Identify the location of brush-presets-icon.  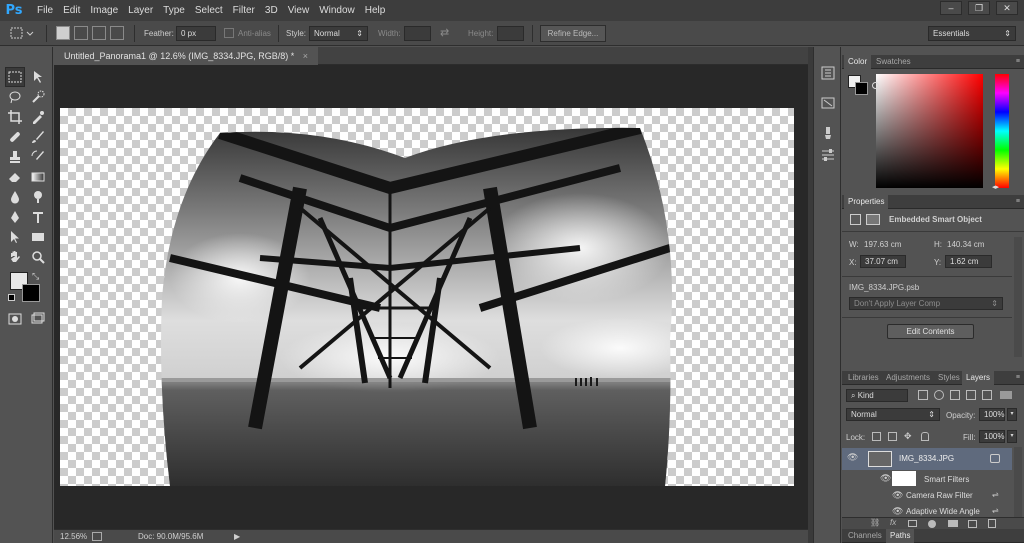
(828, 133).